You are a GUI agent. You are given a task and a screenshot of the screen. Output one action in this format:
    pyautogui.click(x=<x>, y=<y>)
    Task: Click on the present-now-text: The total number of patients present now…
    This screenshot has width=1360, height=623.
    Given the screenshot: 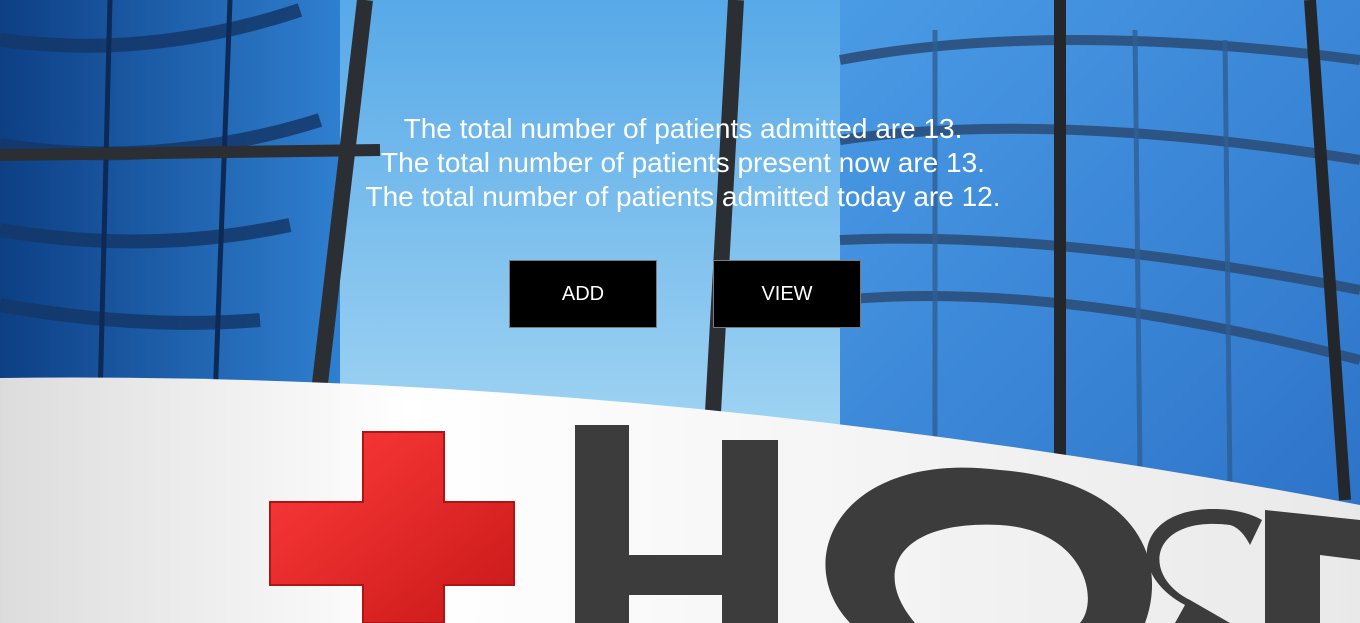 What is the action you would take?
    pyautogui.click(x=683, y=162)
    